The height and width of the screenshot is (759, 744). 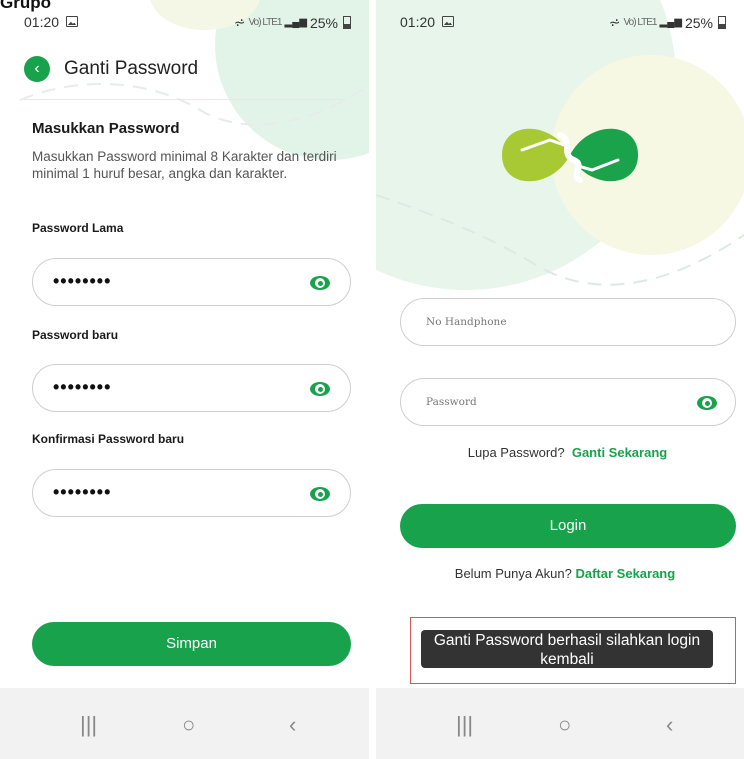 What do you see at coordinates (82, 492) in the screenshot?
I see `confirm-password-value: ••••••••` at bounding box center [82, 492].